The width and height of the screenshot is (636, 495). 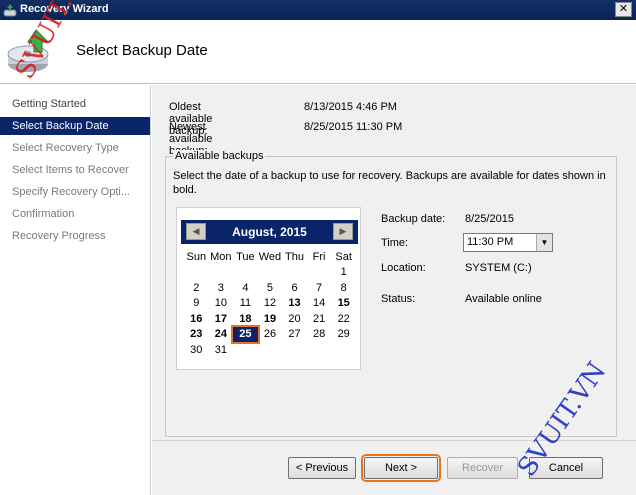 What do you see at coordinates (245, 287) in the screenshot?
I see `calendar-day: 4` at bounding box center [245, 287].